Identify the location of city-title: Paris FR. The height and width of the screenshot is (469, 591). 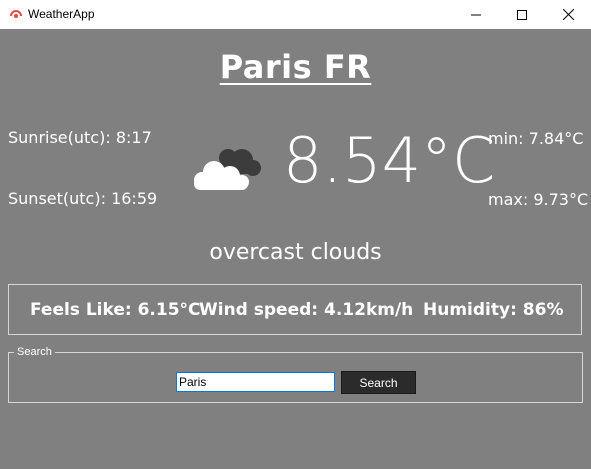
(295, 67).